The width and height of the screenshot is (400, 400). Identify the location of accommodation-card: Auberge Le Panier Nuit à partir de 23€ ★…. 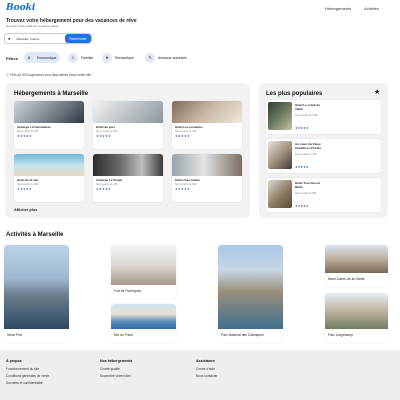
(128, 178).